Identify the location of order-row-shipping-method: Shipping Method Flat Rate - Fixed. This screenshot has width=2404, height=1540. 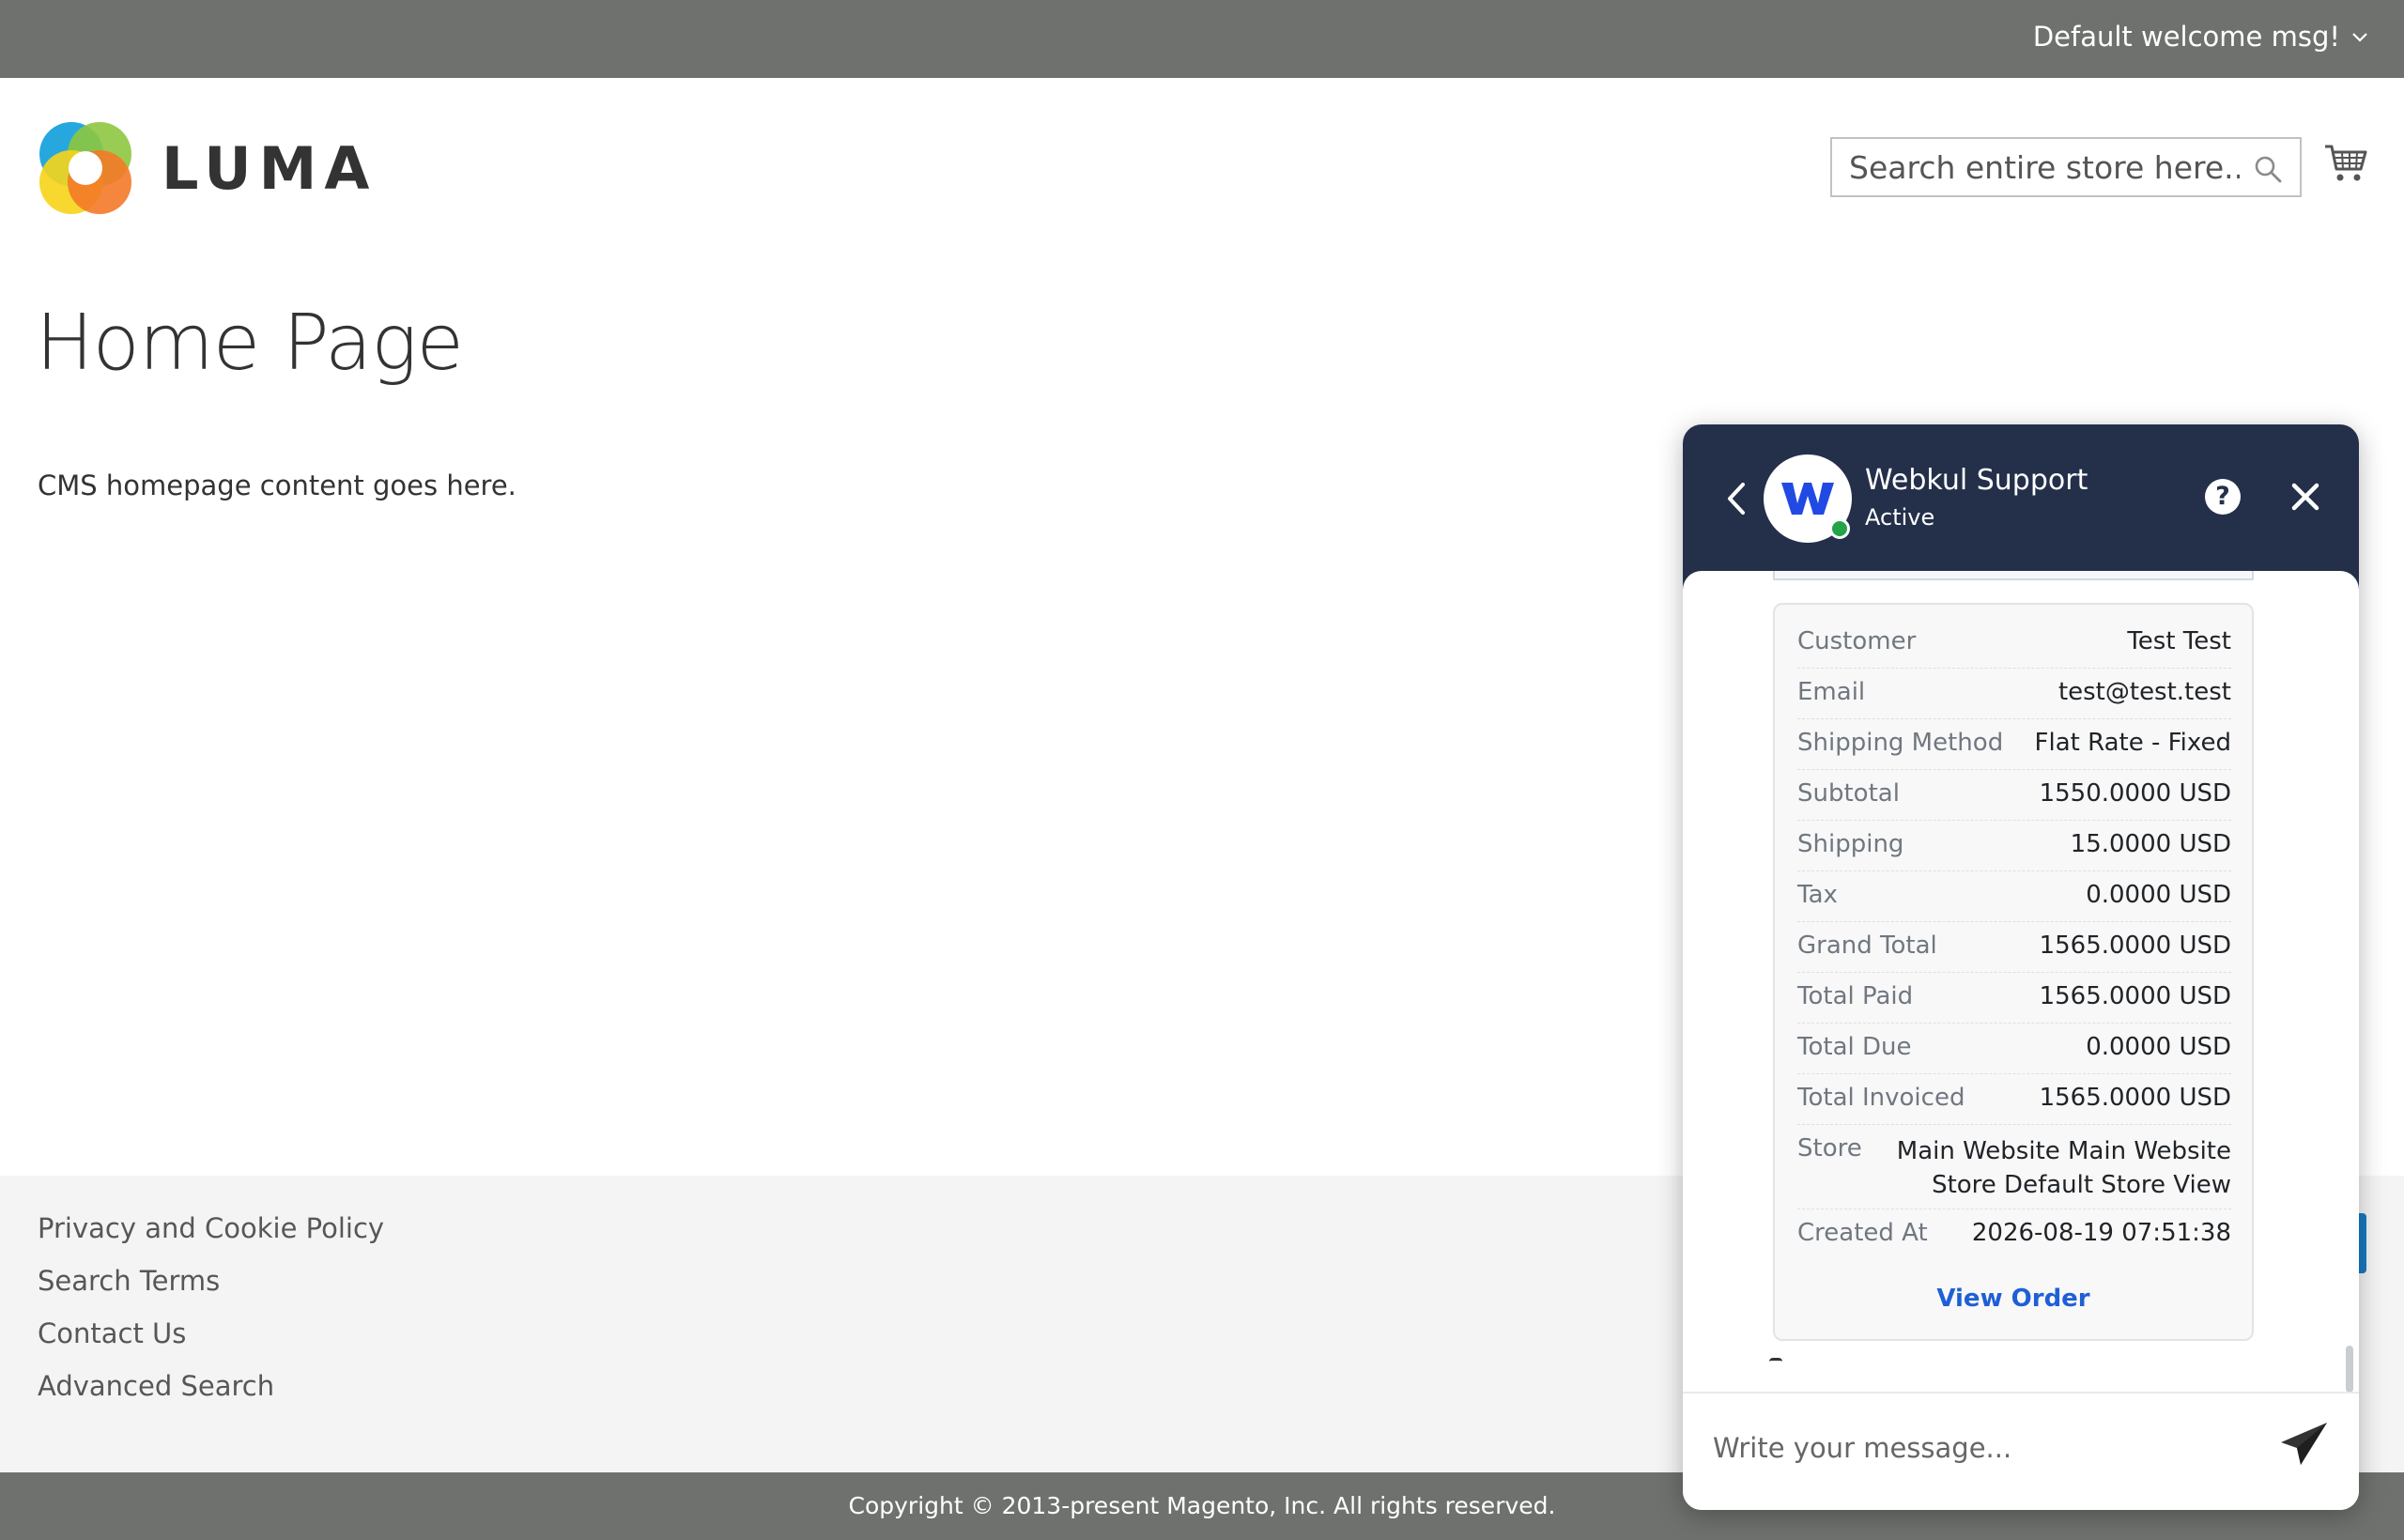
(2014, 744).